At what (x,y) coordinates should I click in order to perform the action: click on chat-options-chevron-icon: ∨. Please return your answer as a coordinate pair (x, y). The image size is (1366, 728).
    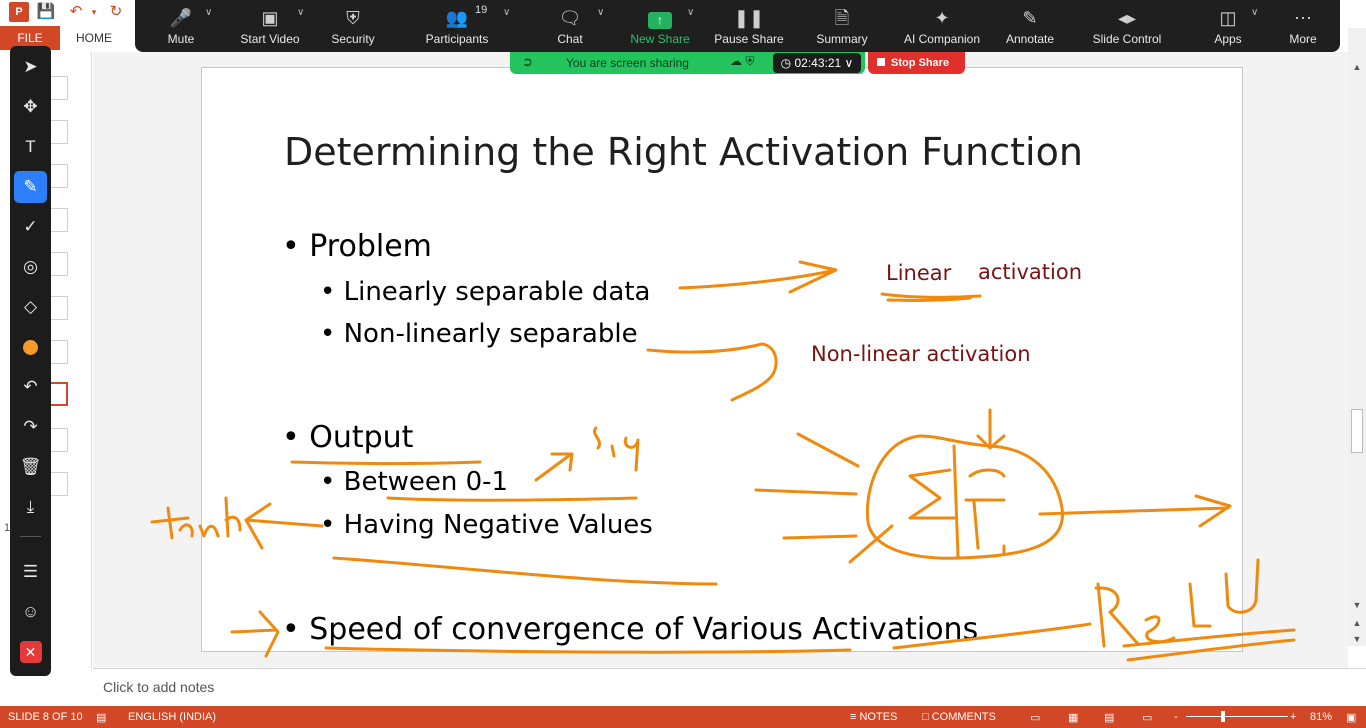
    Looking at the image, I should click on (600, 12).